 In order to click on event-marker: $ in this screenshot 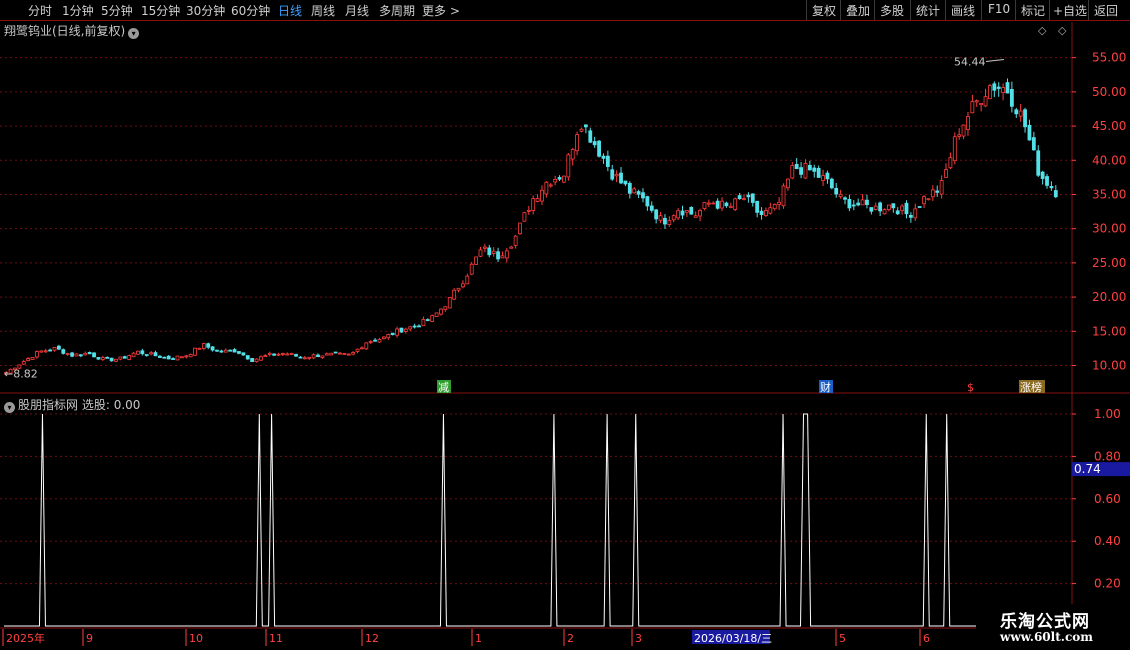, I will do `click(970, 387)`.